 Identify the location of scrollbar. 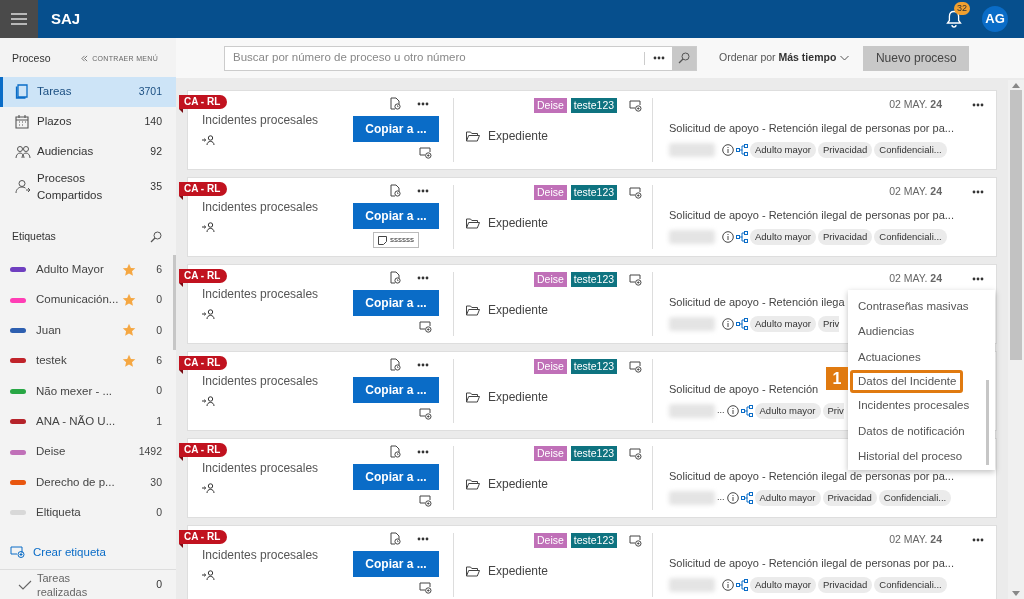
(1016, 339).